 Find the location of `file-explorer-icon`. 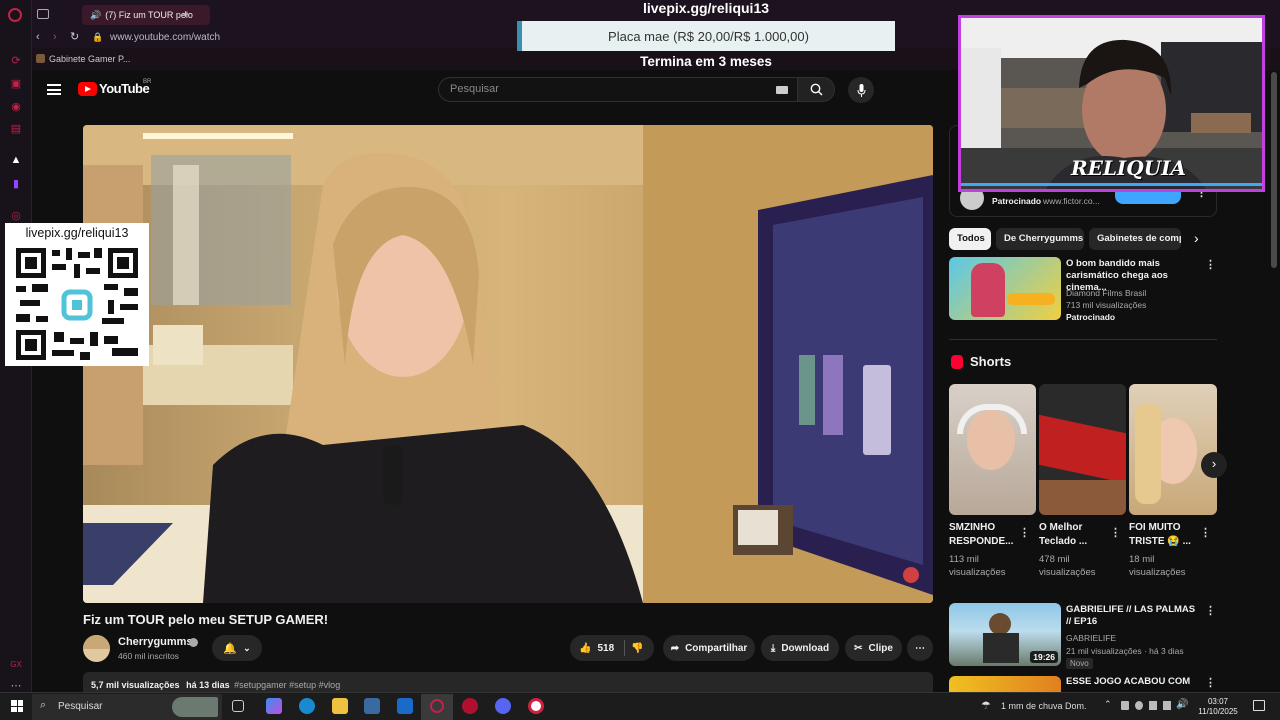

file-explorer-icon is located at coordinates (340, 706).